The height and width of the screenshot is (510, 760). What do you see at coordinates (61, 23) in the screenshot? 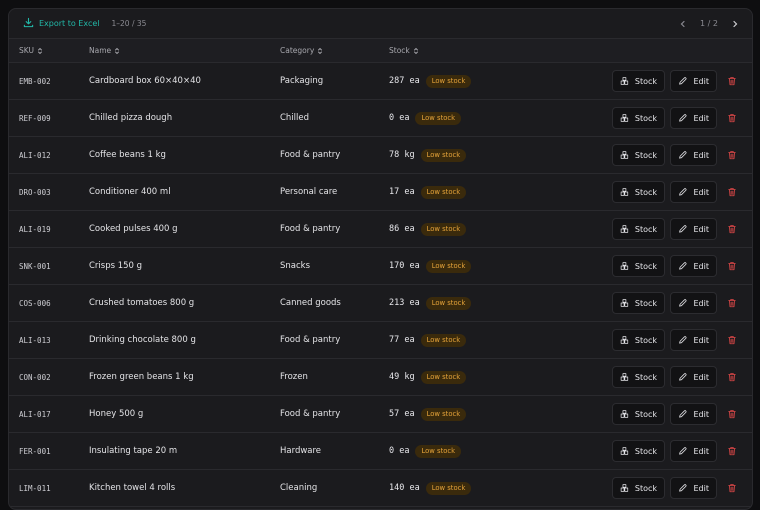
I see `export-button: Export to Excel` at bounding box center [61, 23].